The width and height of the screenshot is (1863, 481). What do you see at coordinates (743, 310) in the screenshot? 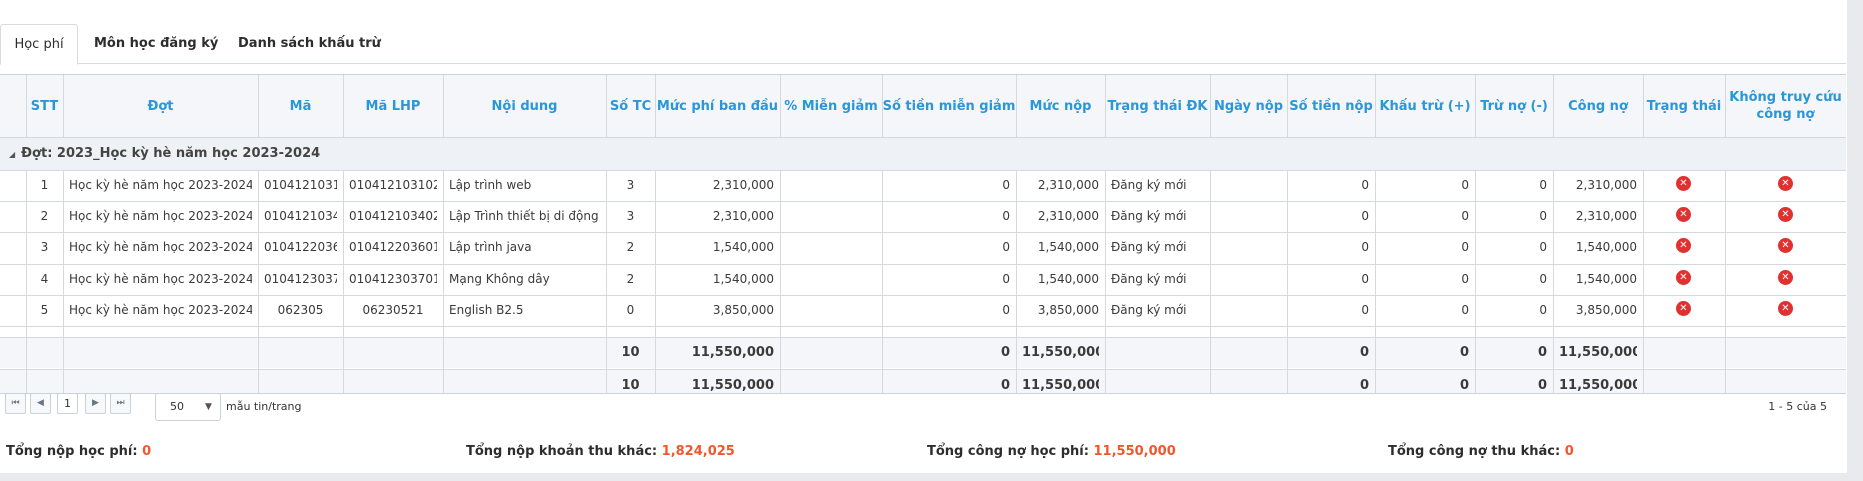
I see `cell-col-muc-phi-ban-dau: 3,850,000` at bounding box center [743, 310].